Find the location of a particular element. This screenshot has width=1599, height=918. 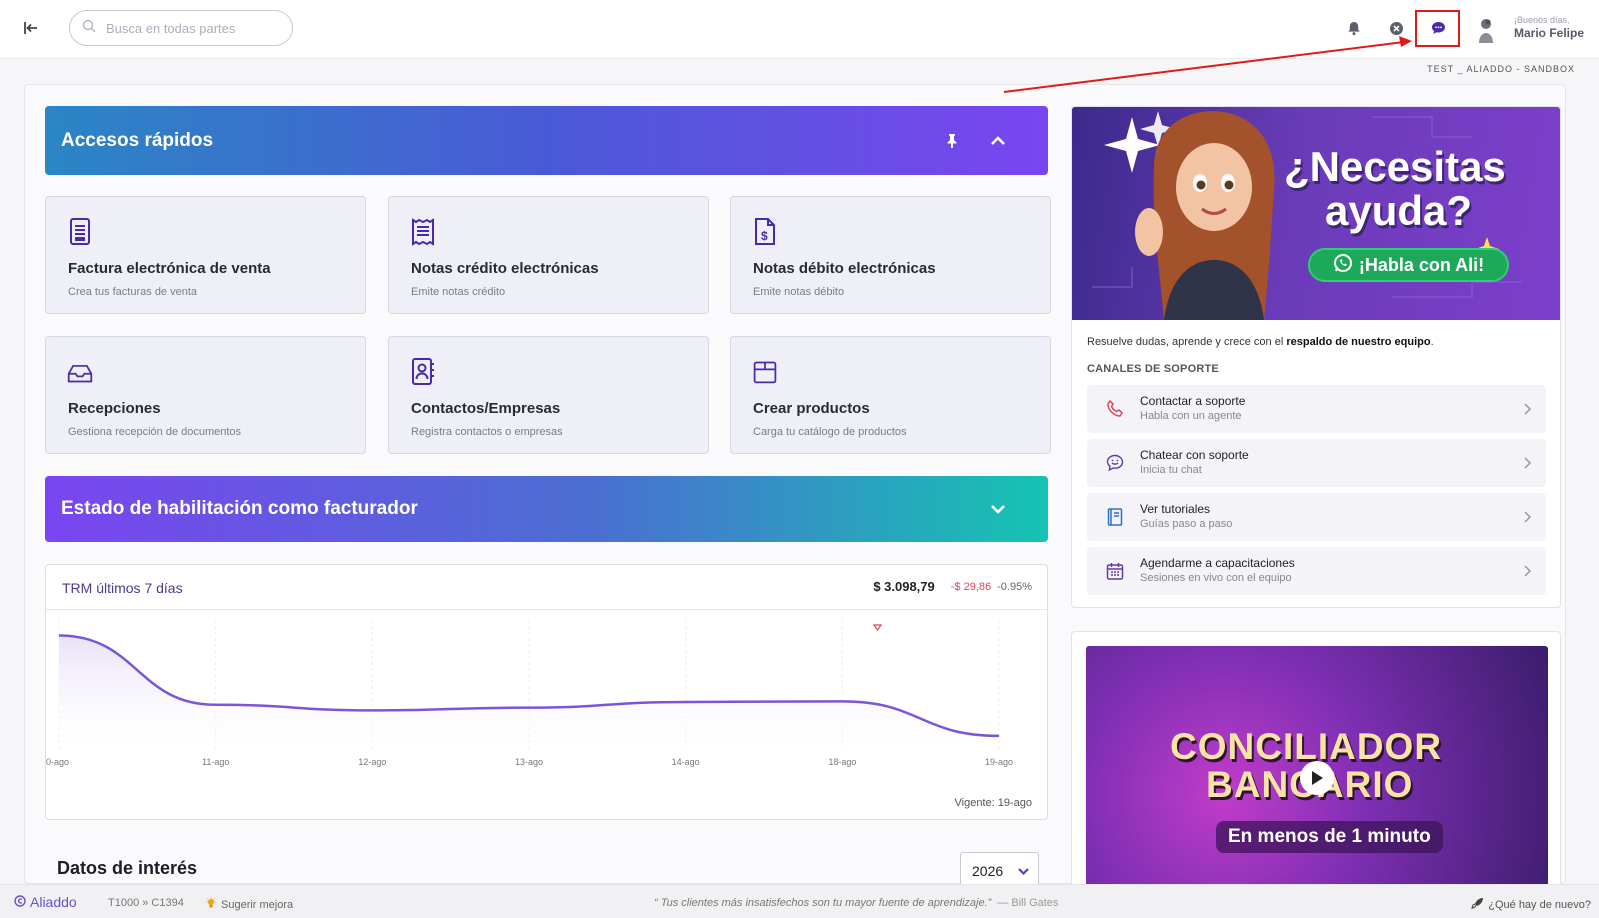

whats-new-link: ¿Qué hay de nuevo? is located at coordinates (1531, 905).